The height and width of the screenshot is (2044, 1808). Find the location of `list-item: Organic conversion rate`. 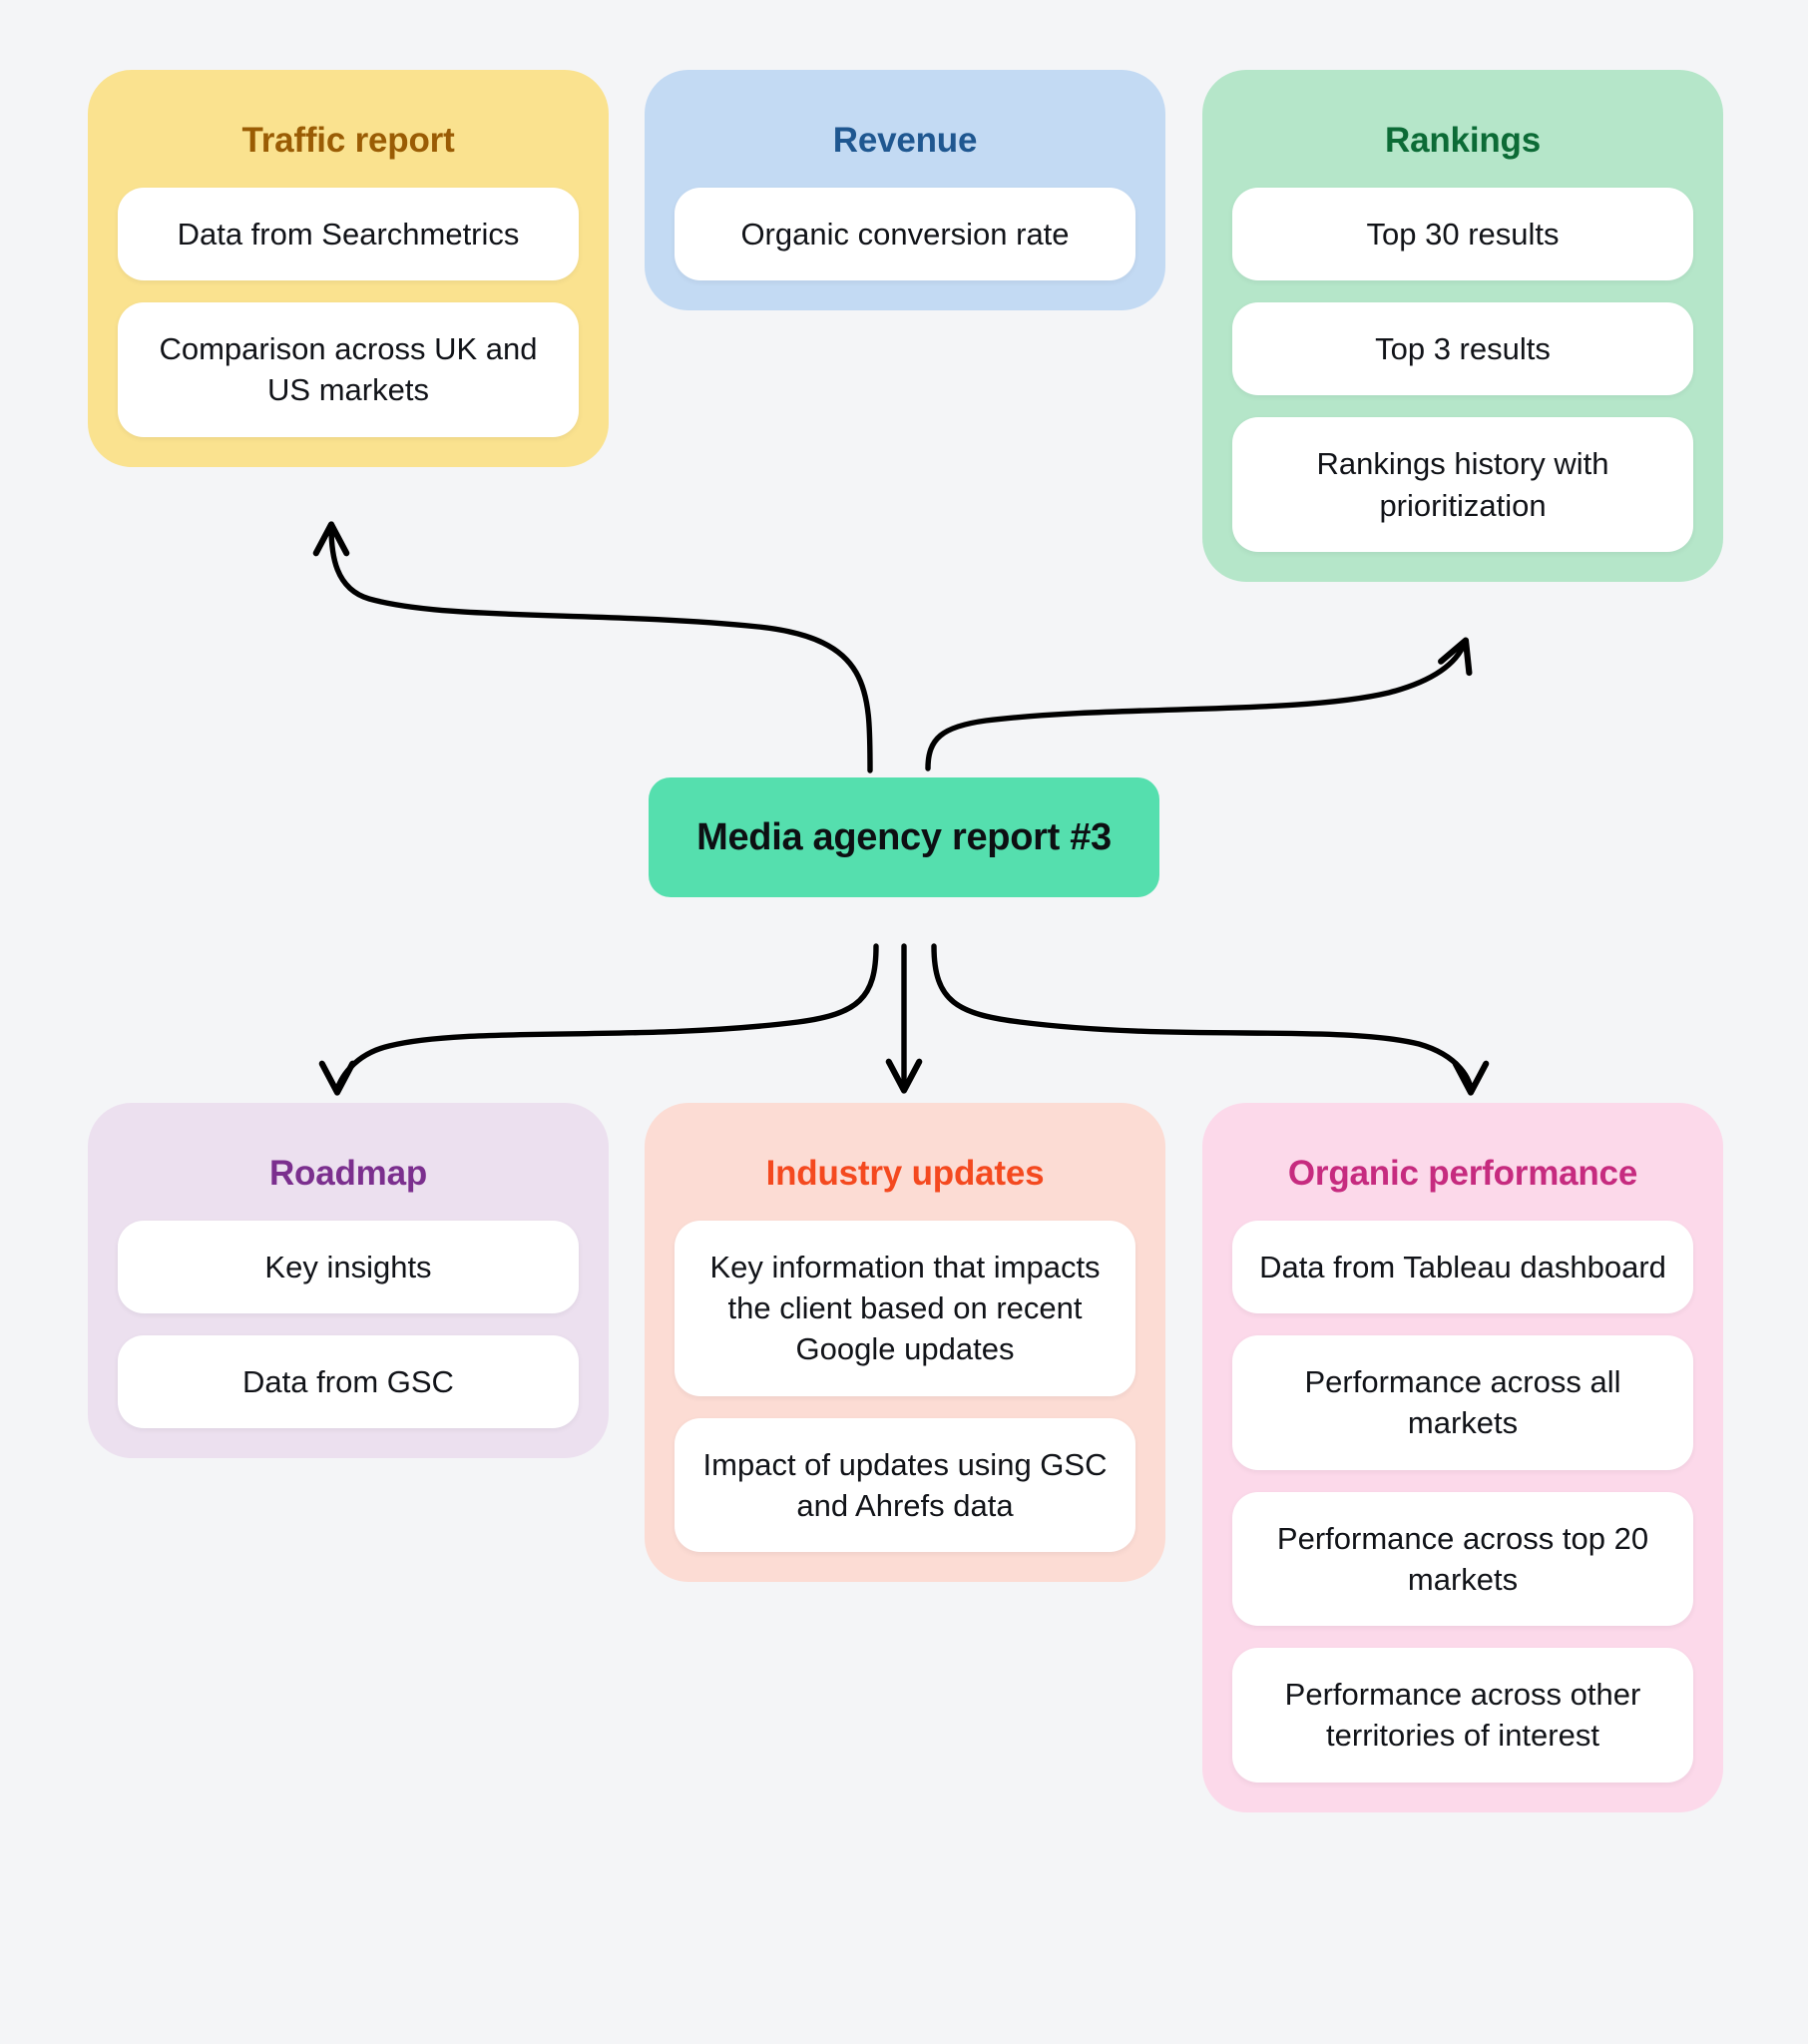

list-item: Organic conversion rate is located at coordinates (905, 234).